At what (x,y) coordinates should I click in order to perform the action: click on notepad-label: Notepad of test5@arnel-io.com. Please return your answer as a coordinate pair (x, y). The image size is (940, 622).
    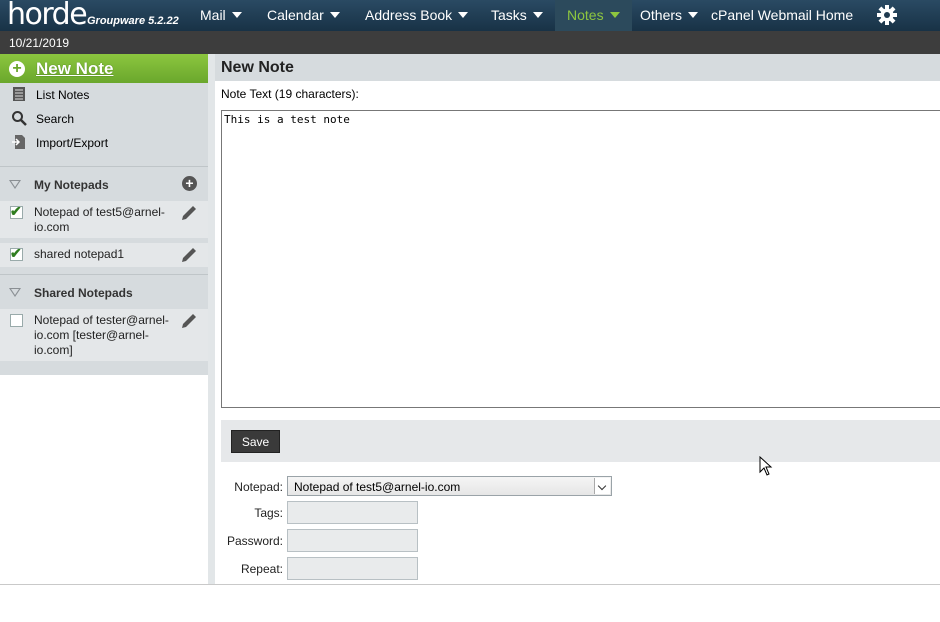
    Looking at the image, I should click on (99, 219).